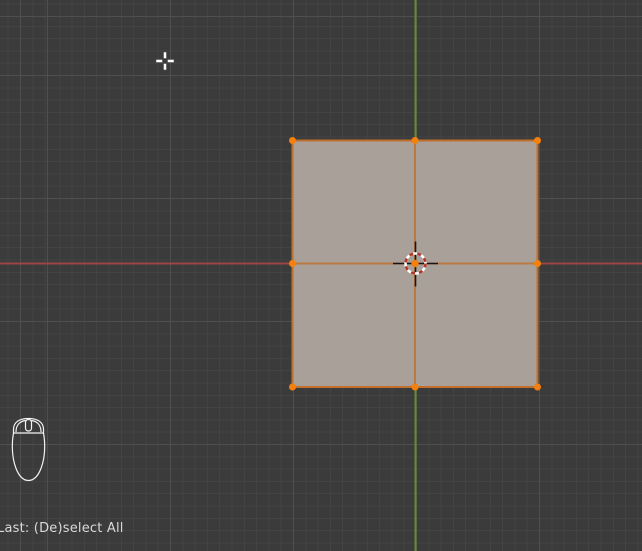  I want to click on mouse-body-outline, so click(28, 449).